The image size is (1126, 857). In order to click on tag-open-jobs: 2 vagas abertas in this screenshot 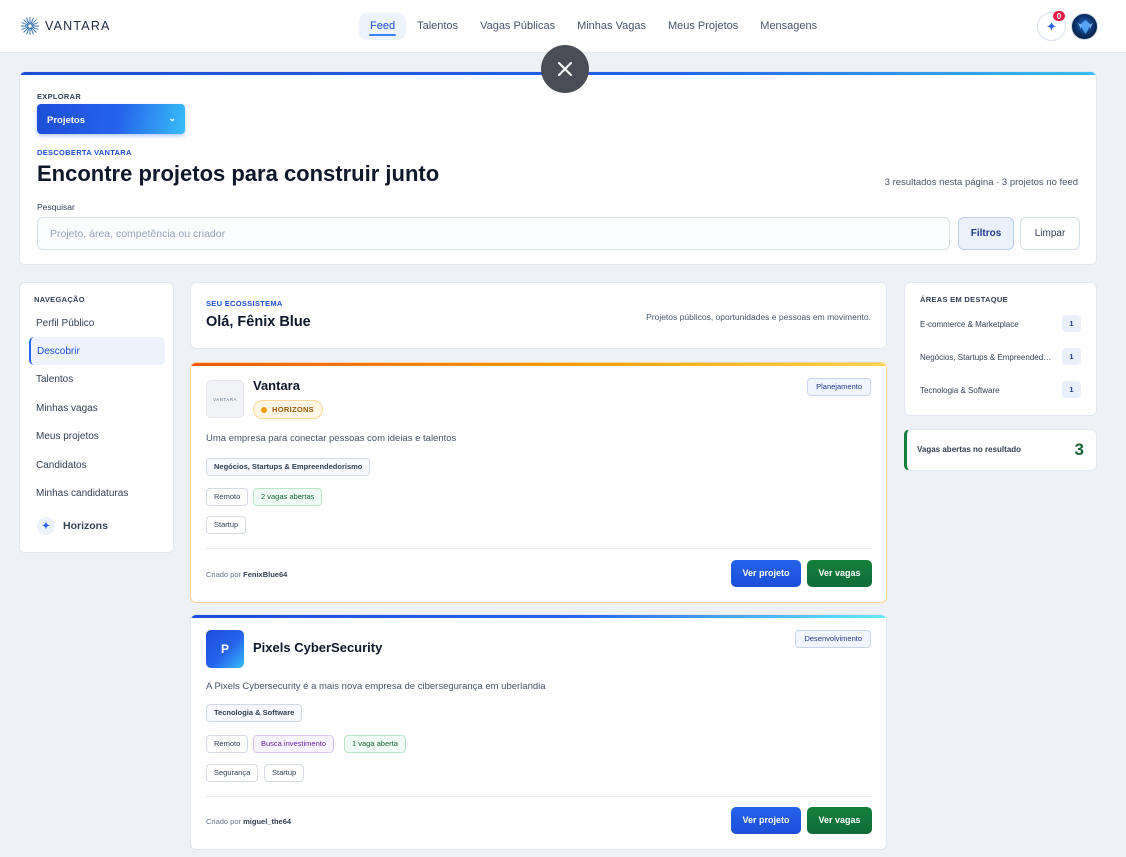, I will do `click(288, 497)`.